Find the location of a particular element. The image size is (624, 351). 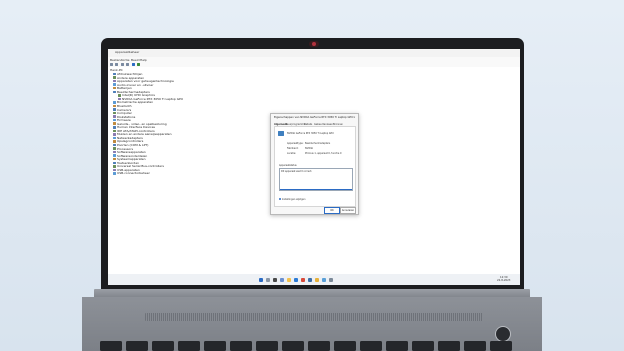

power-button-icon is located at coordinates (503, 334).